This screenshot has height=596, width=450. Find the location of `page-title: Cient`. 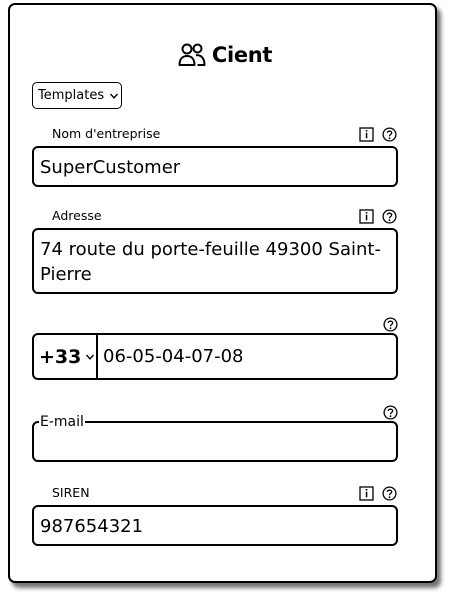

page-title: Cient is located at coordinates (242, 55).